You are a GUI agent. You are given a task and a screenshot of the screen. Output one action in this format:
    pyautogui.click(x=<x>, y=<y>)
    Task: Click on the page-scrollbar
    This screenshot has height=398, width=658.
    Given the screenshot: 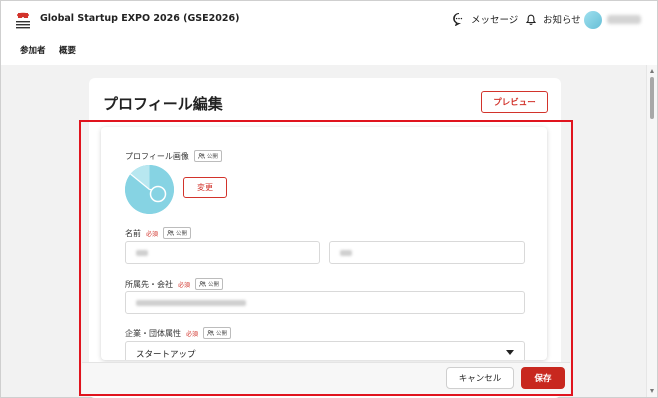 What is the action you would take?
    pyautogui.click(x=651, y=231)
    